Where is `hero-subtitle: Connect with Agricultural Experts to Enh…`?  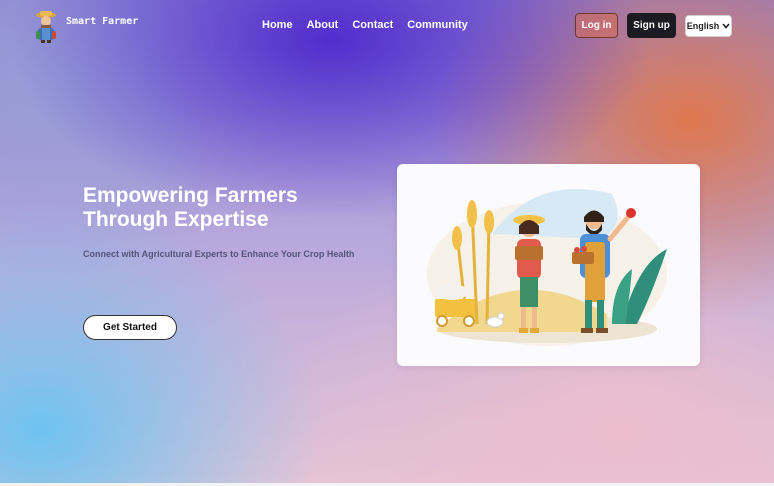
hero-subtitle: Connect with Agricultural Experts to Enh… is located at coordinates (219, 254).